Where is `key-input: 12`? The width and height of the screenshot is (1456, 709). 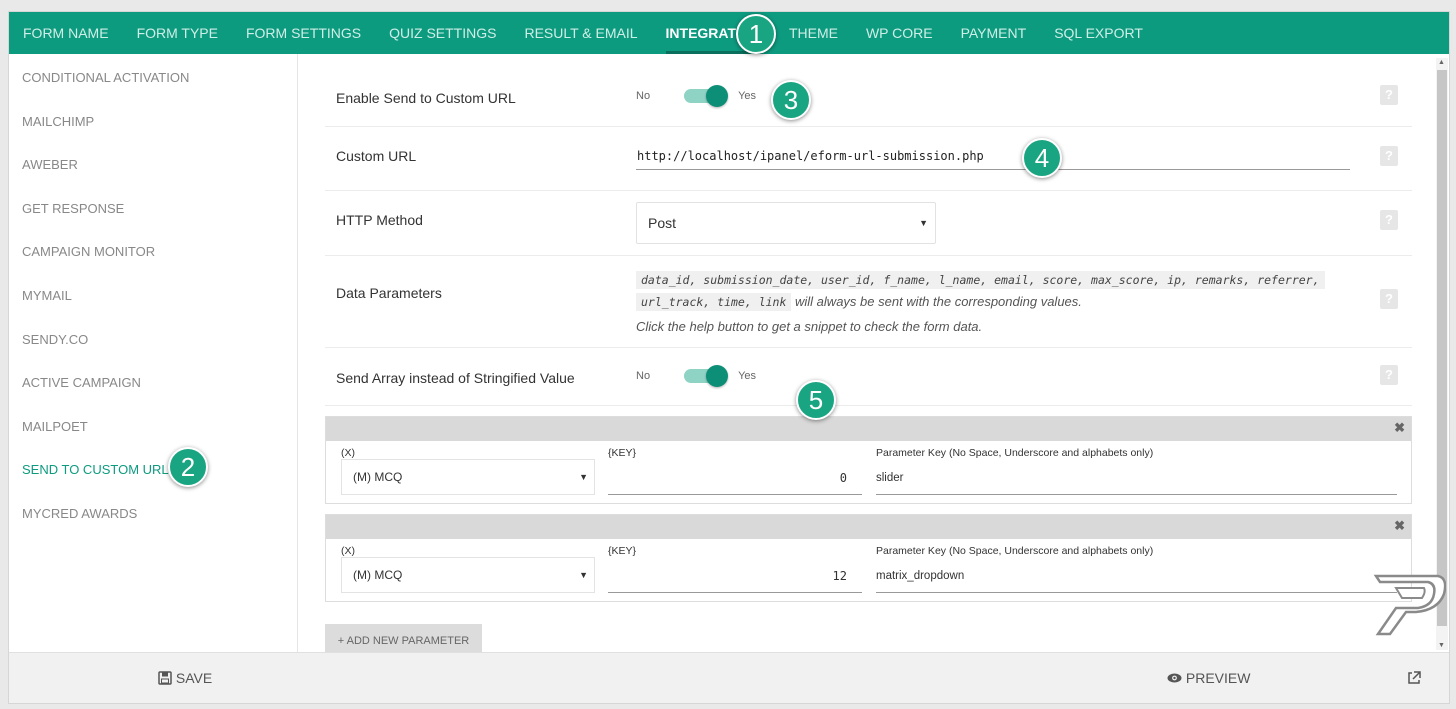 key-input: 12 is located at coordinates (735, 576).